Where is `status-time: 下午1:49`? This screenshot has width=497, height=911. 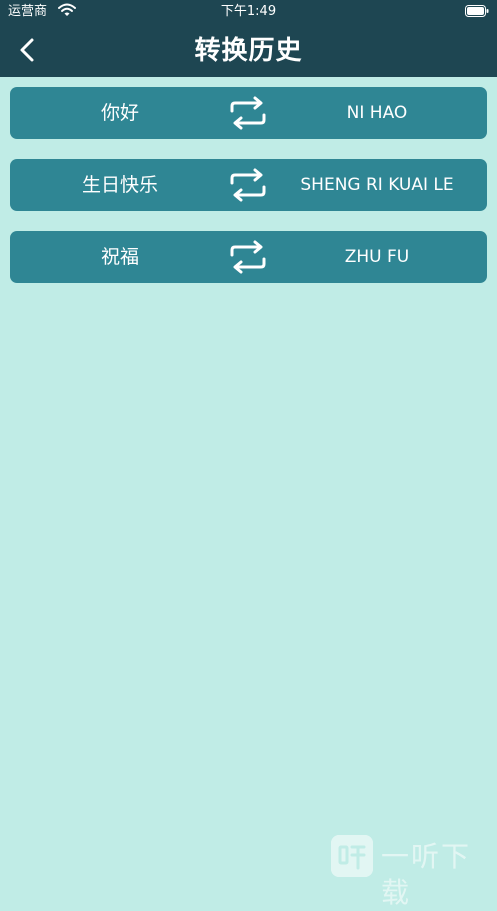
status-time: 下午1:49 is located at coordinates (248, 11).